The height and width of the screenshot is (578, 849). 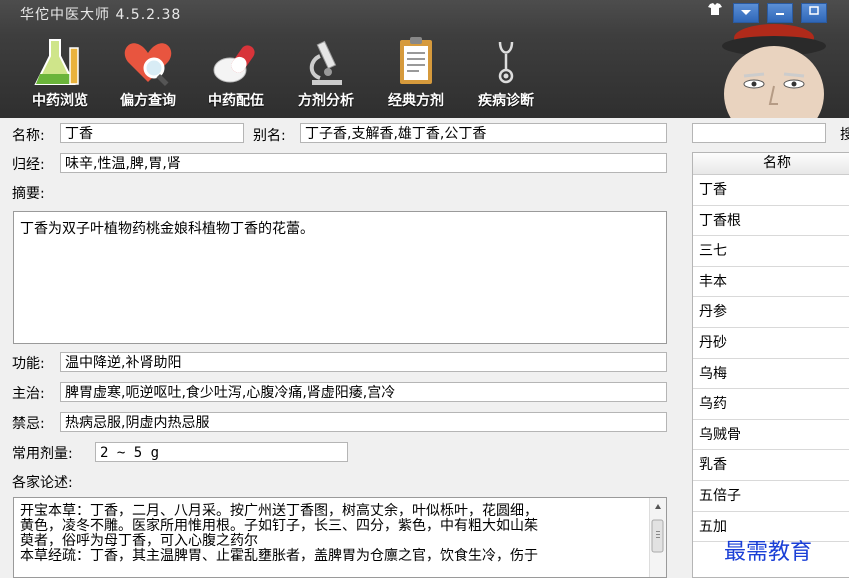 What do you see at coordinates (483, 133) in the screenshot?
I see `alias-field: 丁子香,支解香,雄丁香,公丁香` at bounding box center [483, 133].